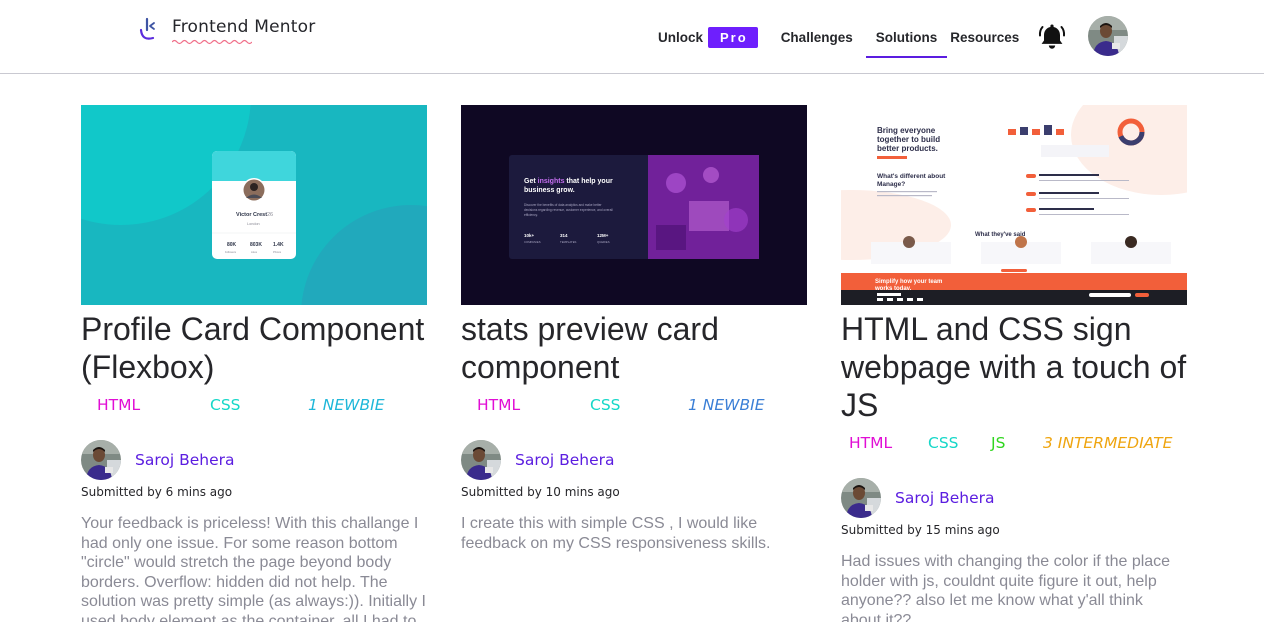 This screenshot has height=622, width=1264. I want to click on svg-text: 12M+, so click(603, 235).